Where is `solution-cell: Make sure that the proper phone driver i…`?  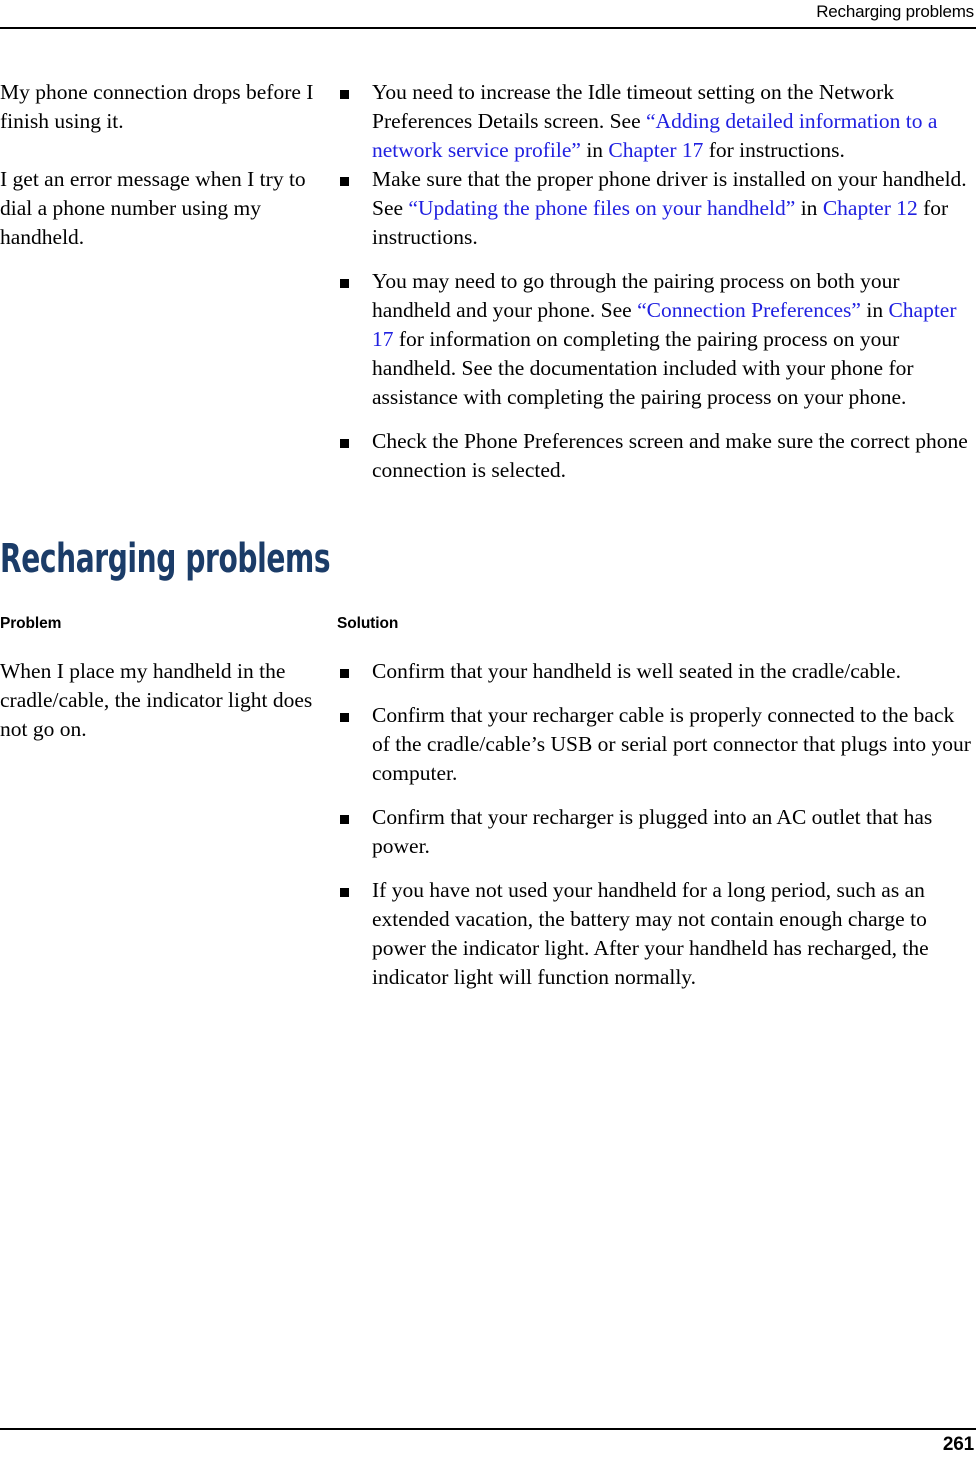
solution-cell: Make sure that the proper phone driver i… is located at coordinates (656, 325).